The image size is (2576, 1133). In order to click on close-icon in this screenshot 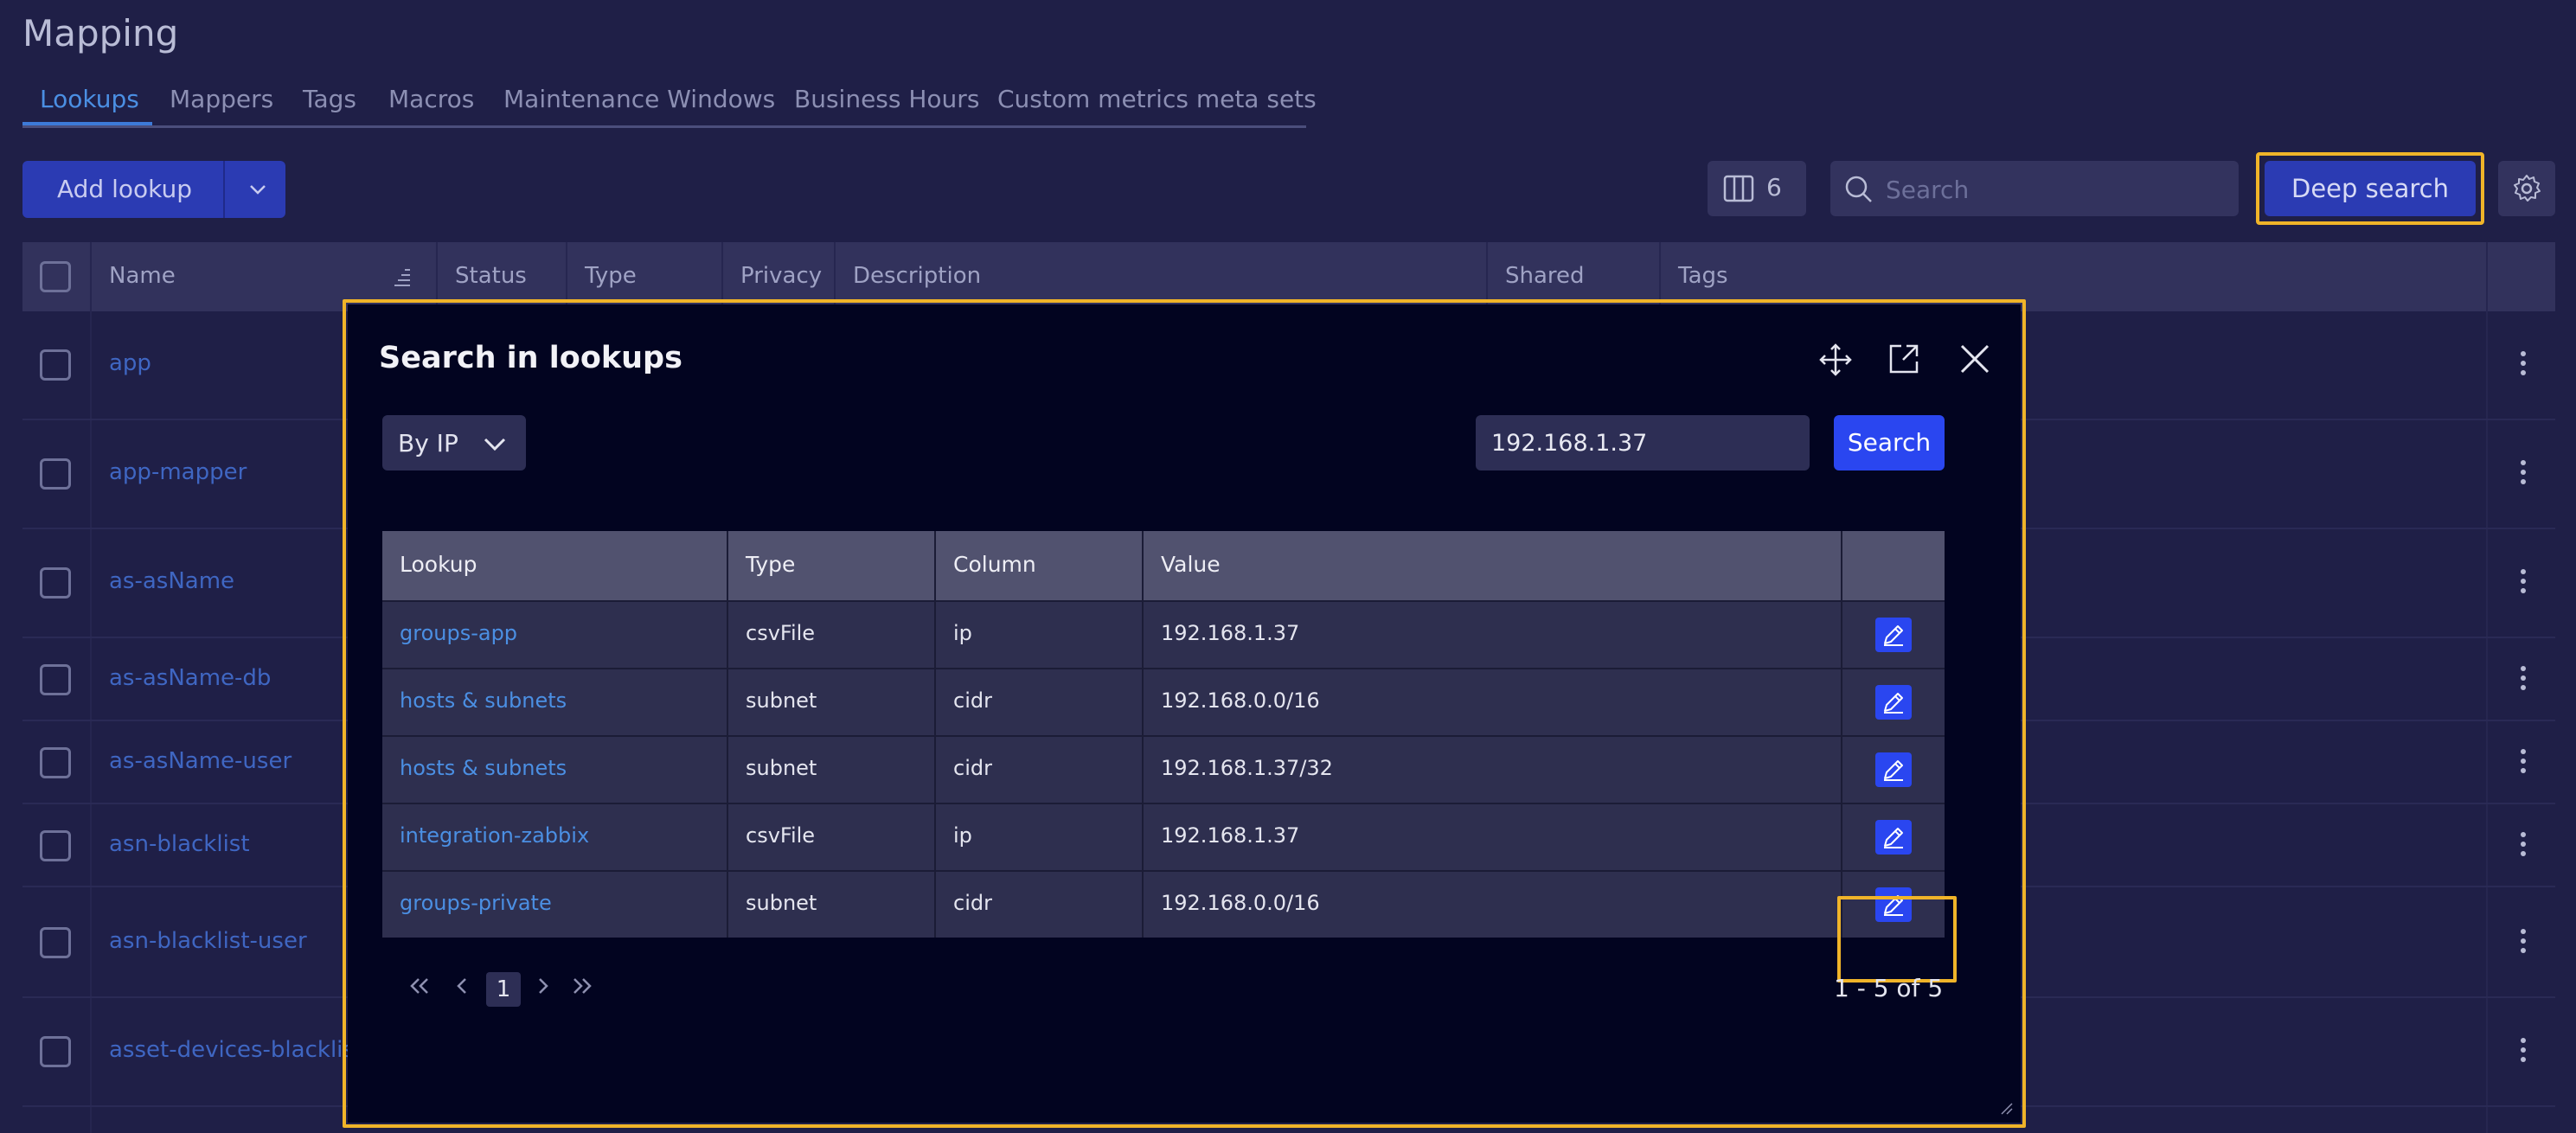, I will do `click(1975, 358)`.